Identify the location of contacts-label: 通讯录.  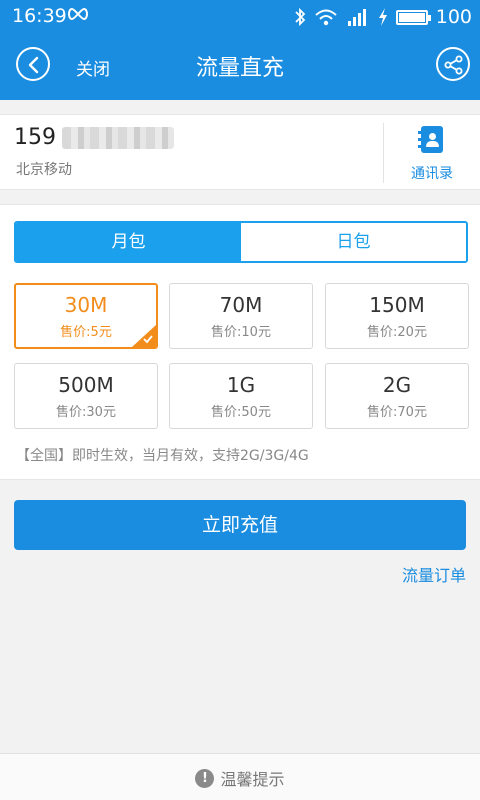
(432, 174).